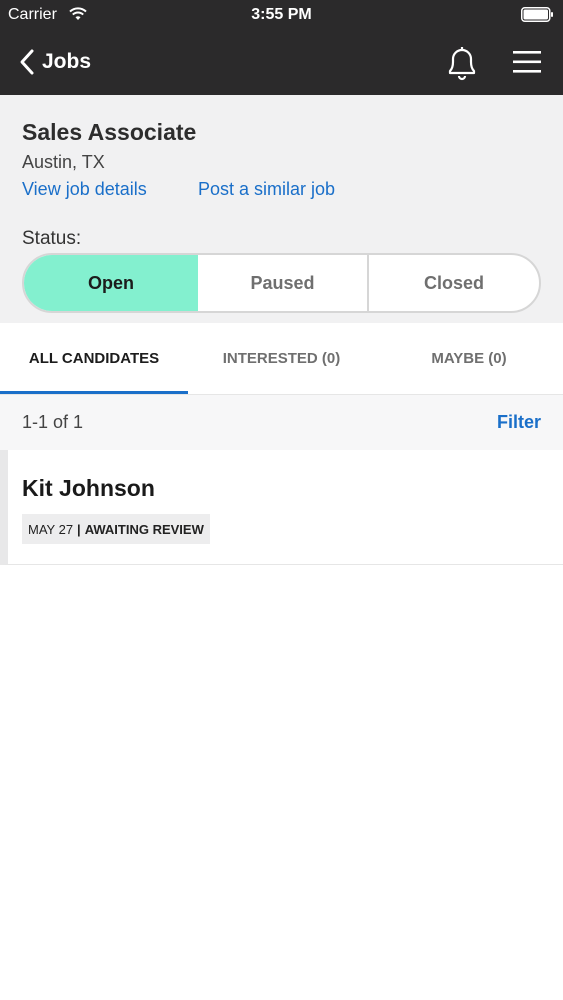 This screenshot has width=563, height=1000. I want to click on status-closed-option: Closed, so click(454, 283).